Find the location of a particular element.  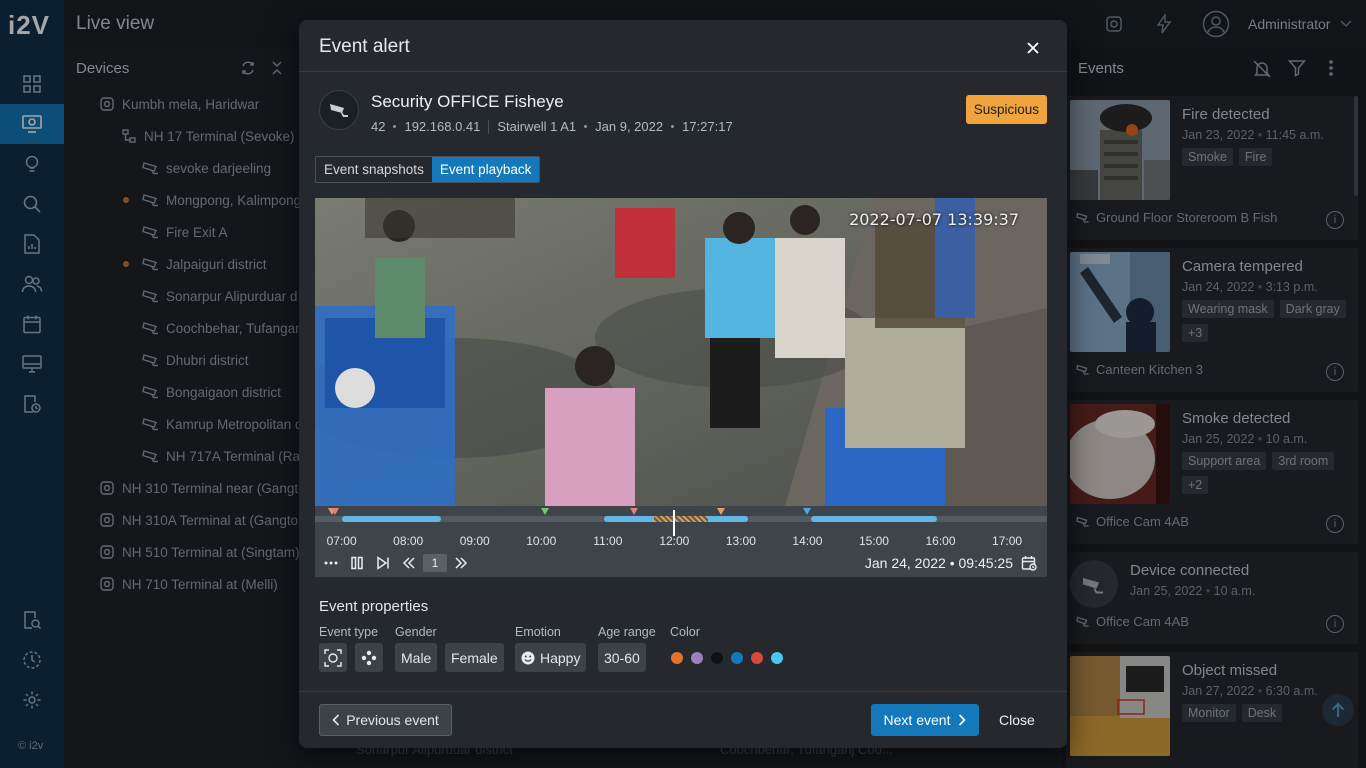

emotion-chip: Happy is located at coordinates (551, 657).